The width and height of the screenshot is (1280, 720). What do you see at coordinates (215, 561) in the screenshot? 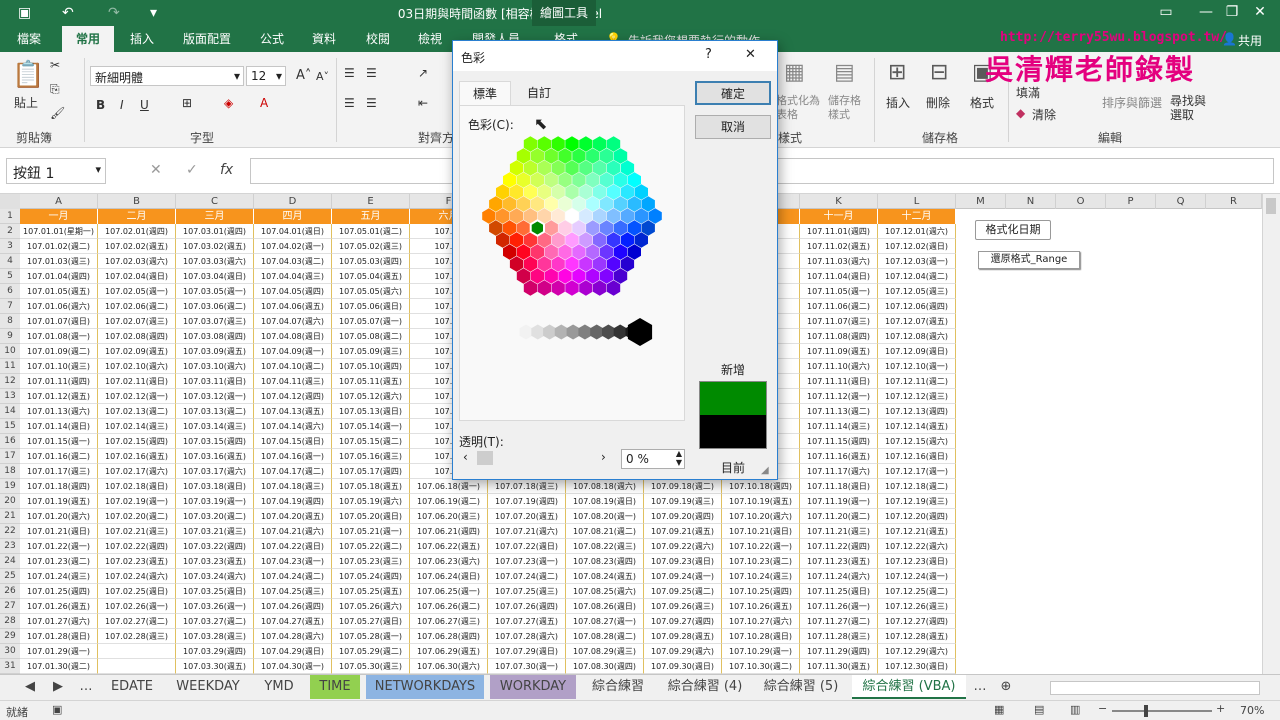
I see `date-cell: 107.03.23(週五)` at bounding box center [215, 561].